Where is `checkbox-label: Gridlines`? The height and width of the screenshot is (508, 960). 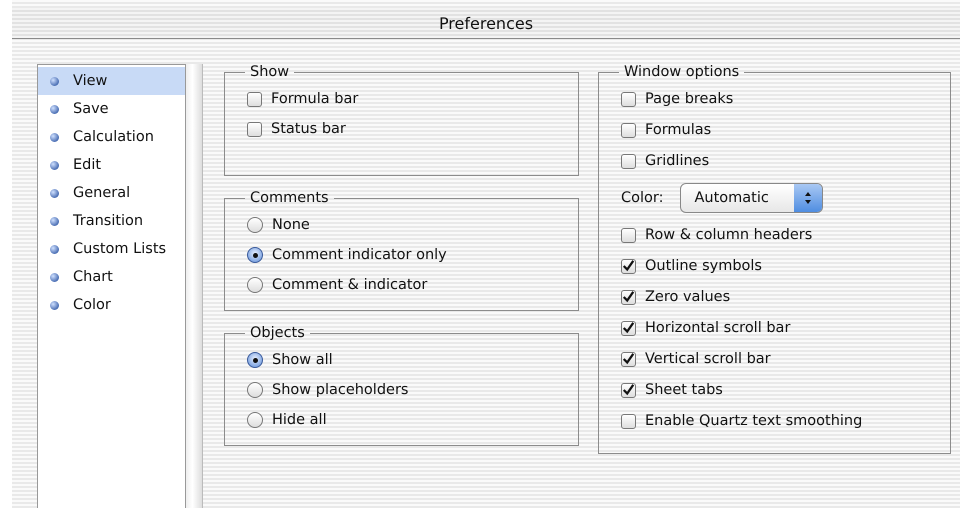
checkbox-label: Gridlines is located at coordinates (677, 161).